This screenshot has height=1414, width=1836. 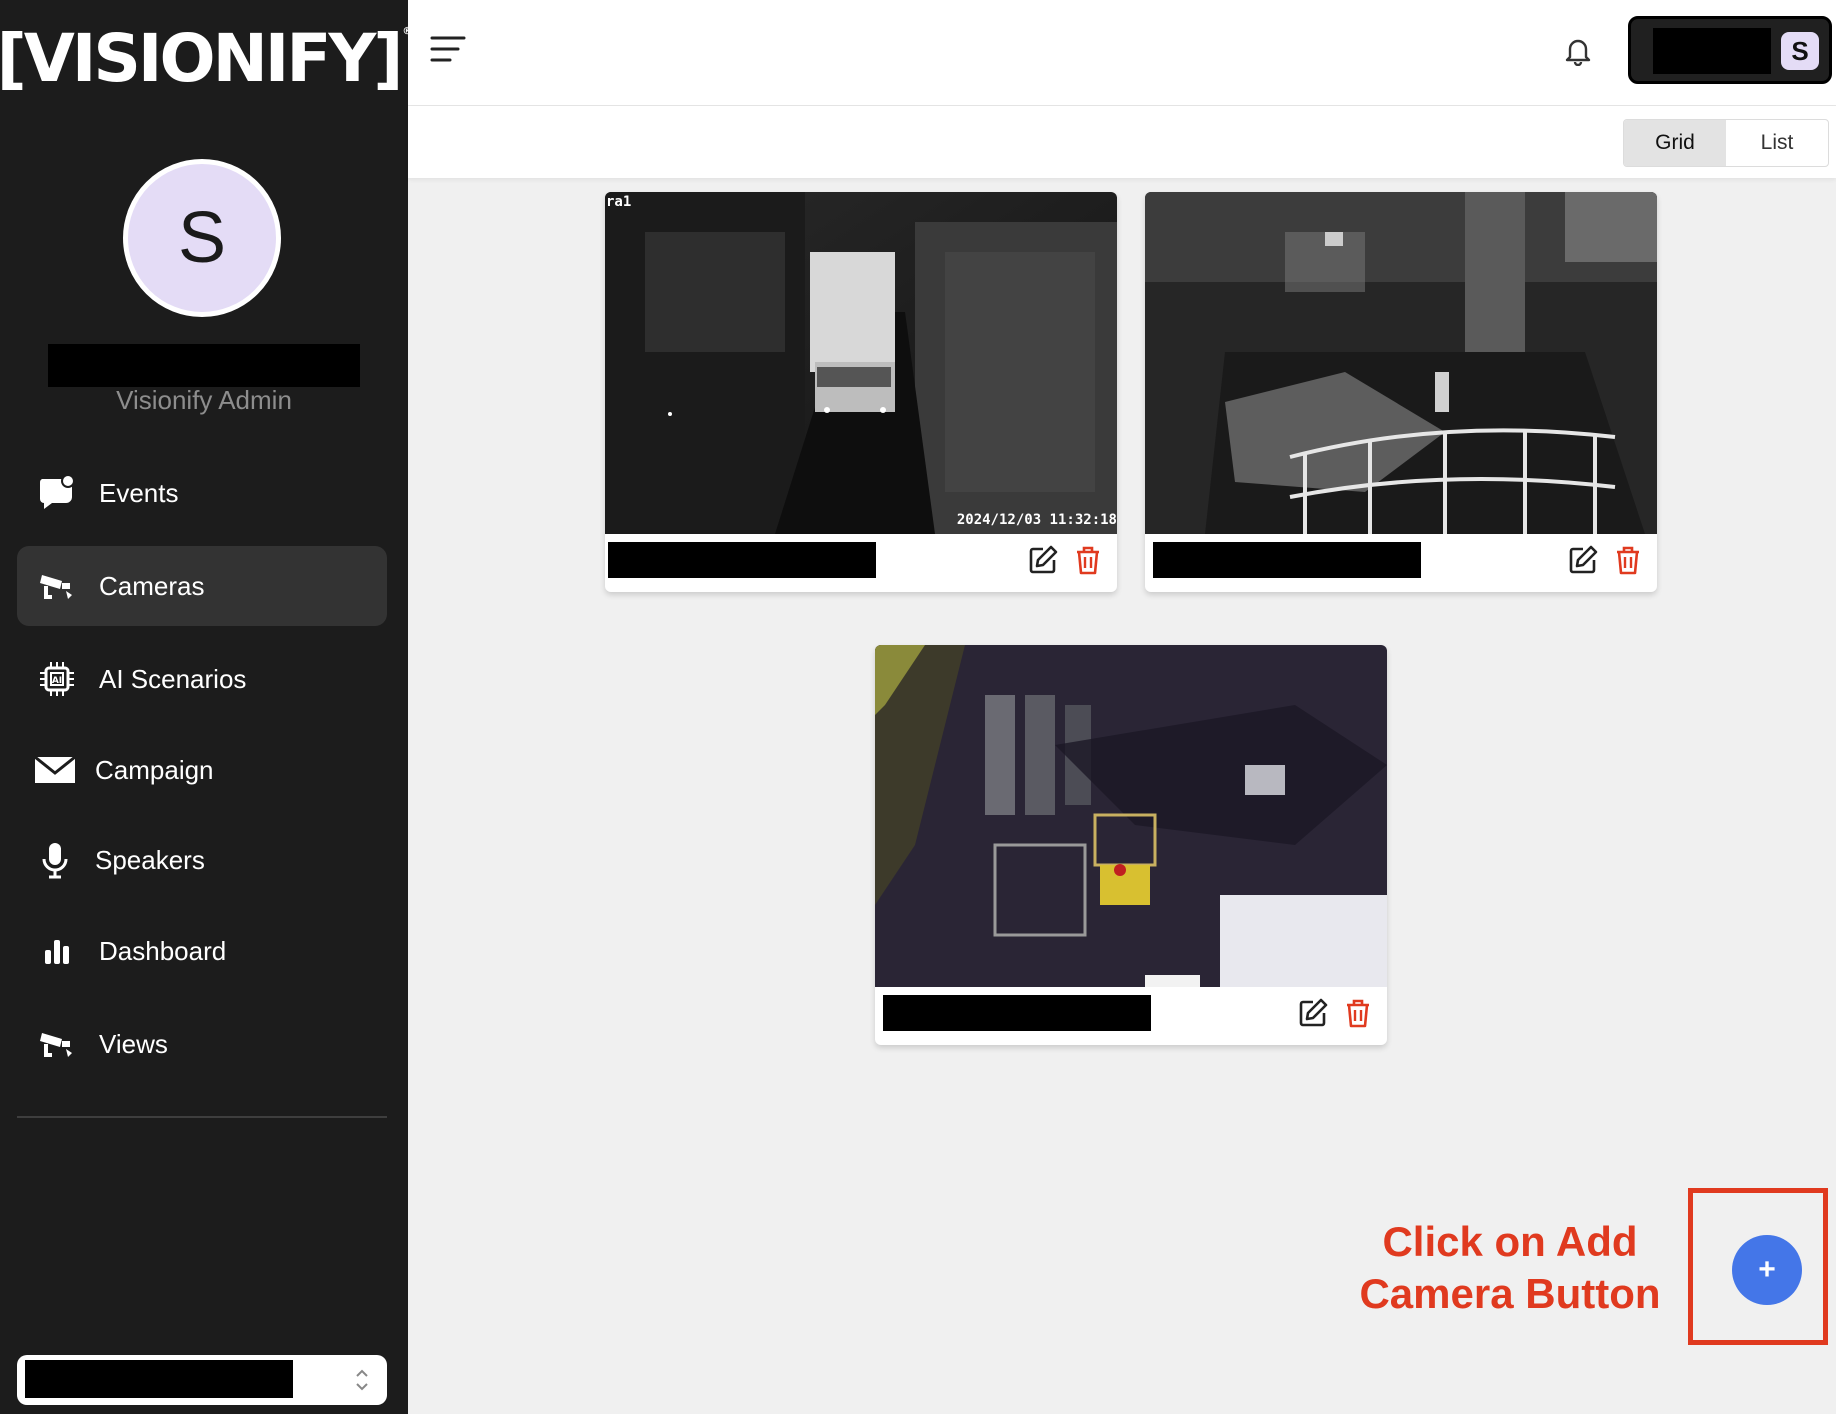 What do you see at coordinates (202, 1044) in the screenshot?
I see `sidebar-item-views: Views` at bounding box center [202, 1044].